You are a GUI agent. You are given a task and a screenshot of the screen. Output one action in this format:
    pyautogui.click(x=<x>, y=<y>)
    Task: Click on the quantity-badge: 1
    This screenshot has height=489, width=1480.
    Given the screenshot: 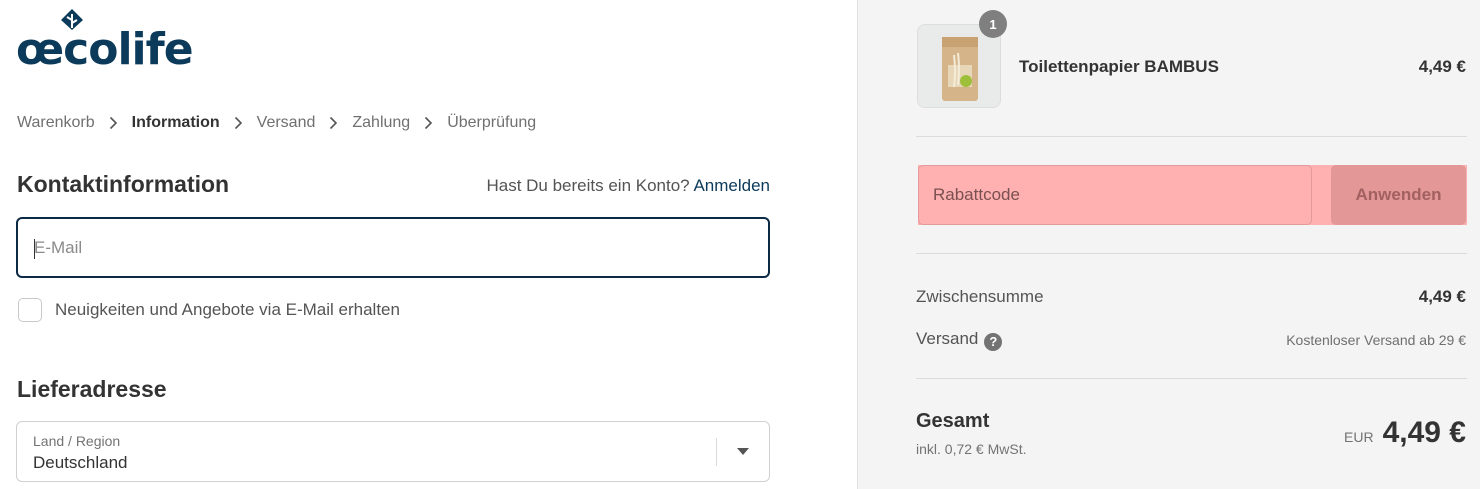 What is the action you would take?
    pyautogui.click(x=993, y=24)
    